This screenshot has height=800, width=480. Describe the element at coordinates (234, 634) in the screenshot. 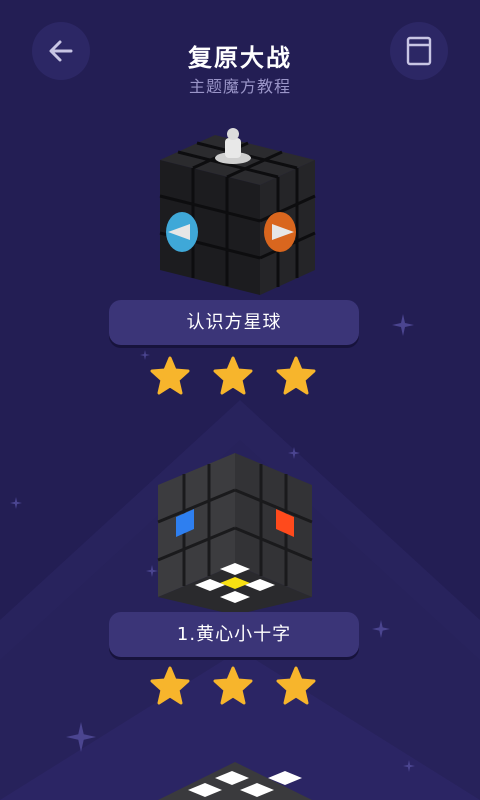

I see `level-title: 1.黄心小十字` at that location.